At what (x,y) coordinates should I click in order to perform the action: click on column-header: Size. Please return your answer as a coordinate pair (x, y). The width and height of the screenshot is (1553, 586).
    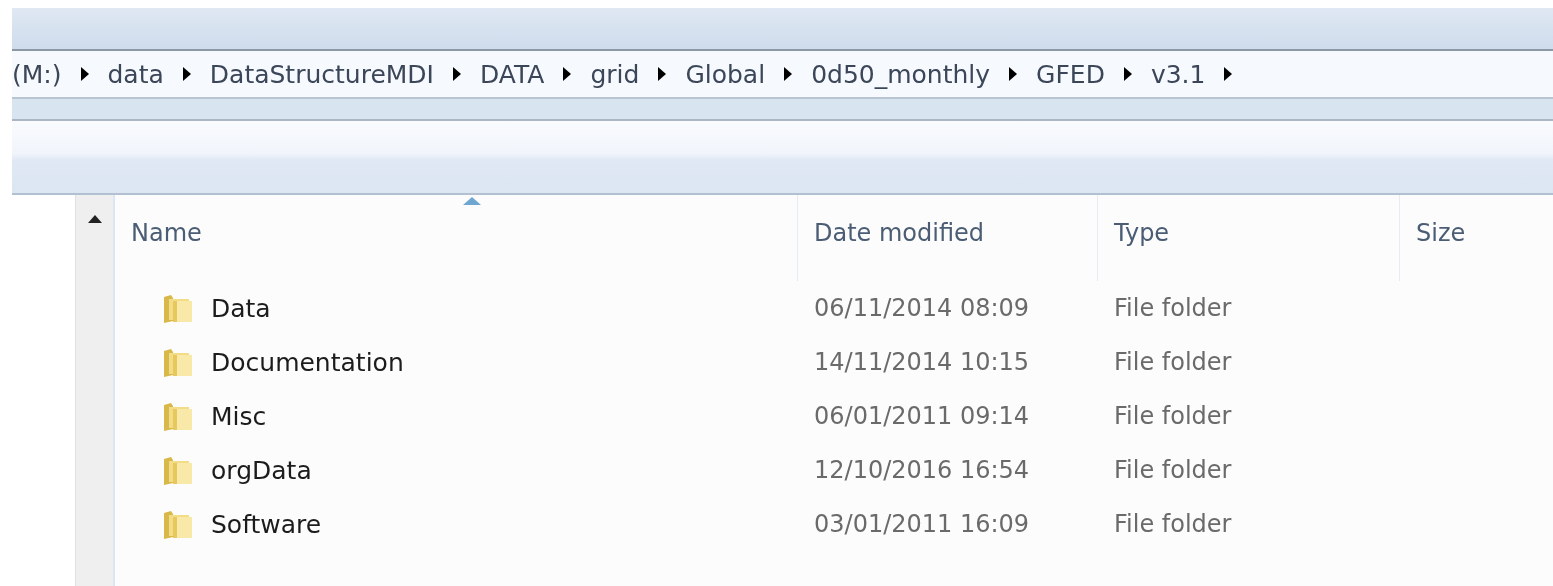
    Looking at the image, I should click on (1441, 233).